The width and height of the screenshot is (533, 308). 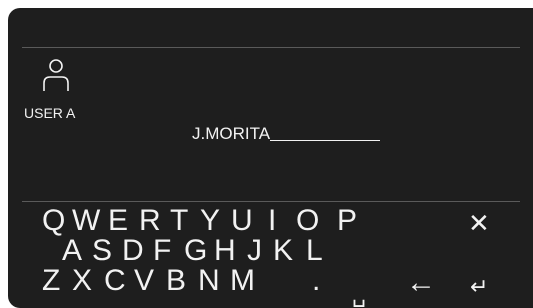 What do you see at coordinates (86, 221) in the screenshot?
I see `key-w: W` at bounding box center [86, 221].